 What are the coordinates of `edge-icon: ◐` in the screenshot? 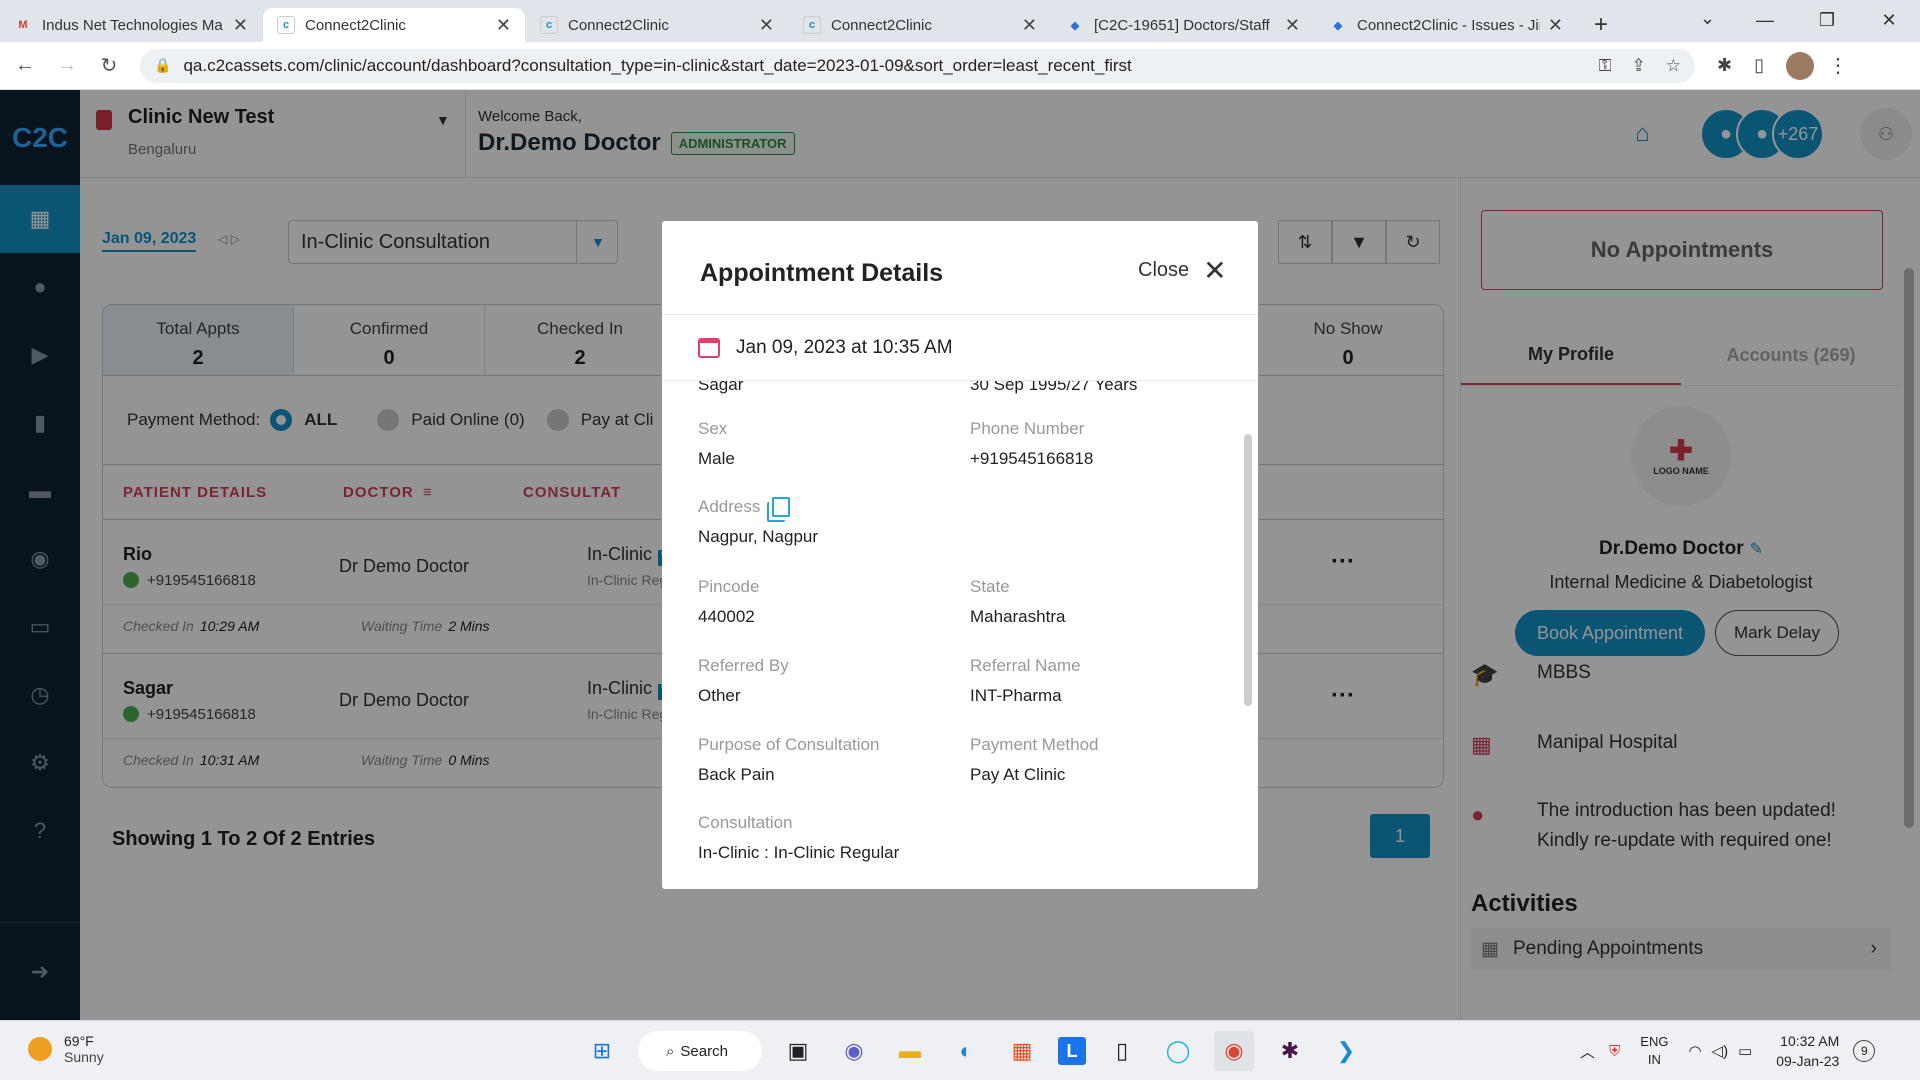 It's located at (966, 1051).